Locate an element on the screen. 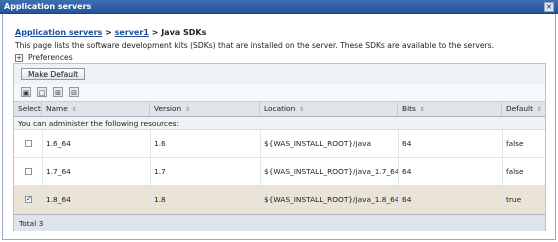 This screenshot has height=242, width=558. total-count: Total 3 is located at coordinates (31, 223).